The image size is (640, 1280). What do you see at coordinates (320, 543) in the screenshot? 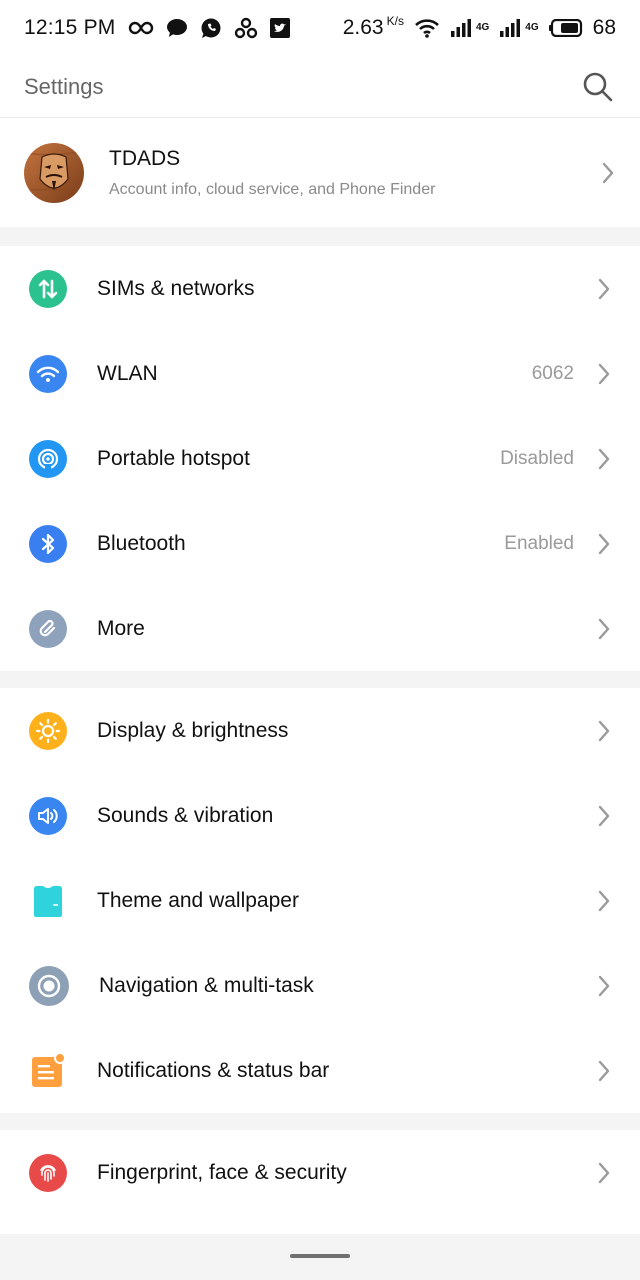
I see `settings-item-bluetooth: Bluetooth Enabled` at bounding box center [320, 543].